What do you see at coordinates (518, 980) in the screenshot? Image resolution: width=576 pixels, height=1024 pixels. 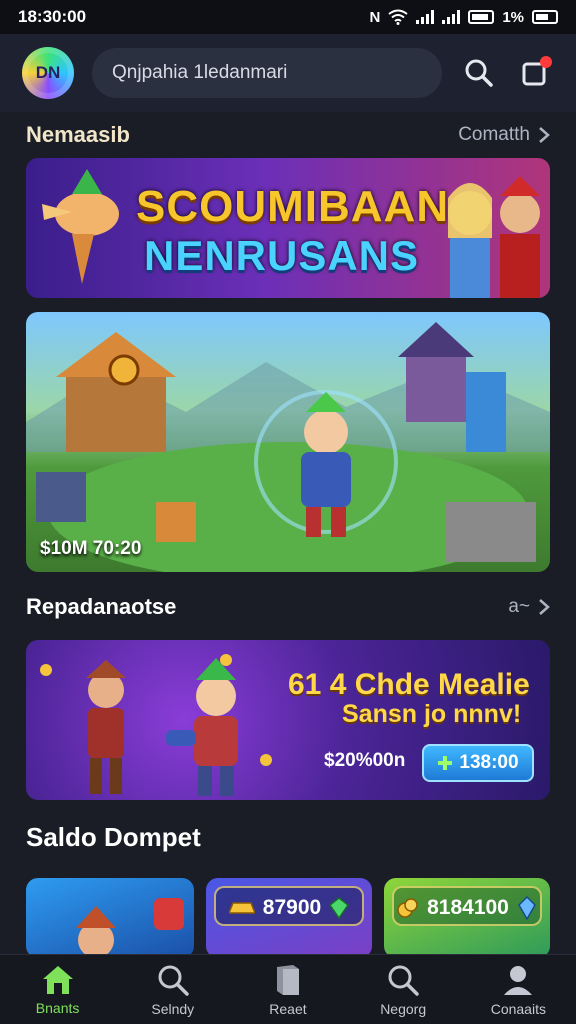 I see `profile-icon` at bounding box center [518, 980].